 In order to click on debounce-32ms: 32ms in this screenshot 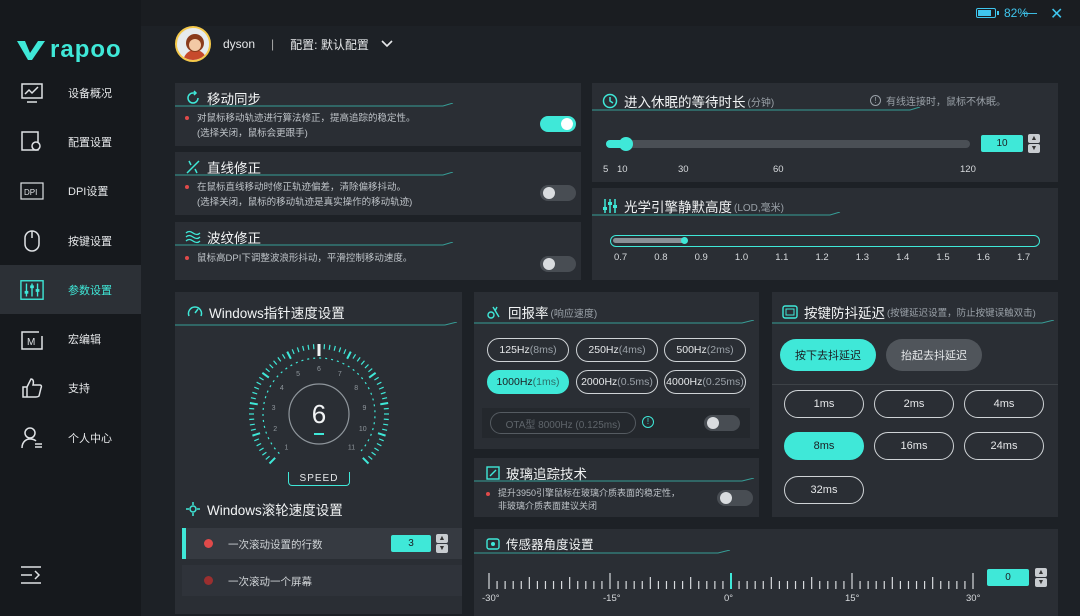, I will do `click(824, 490)`.